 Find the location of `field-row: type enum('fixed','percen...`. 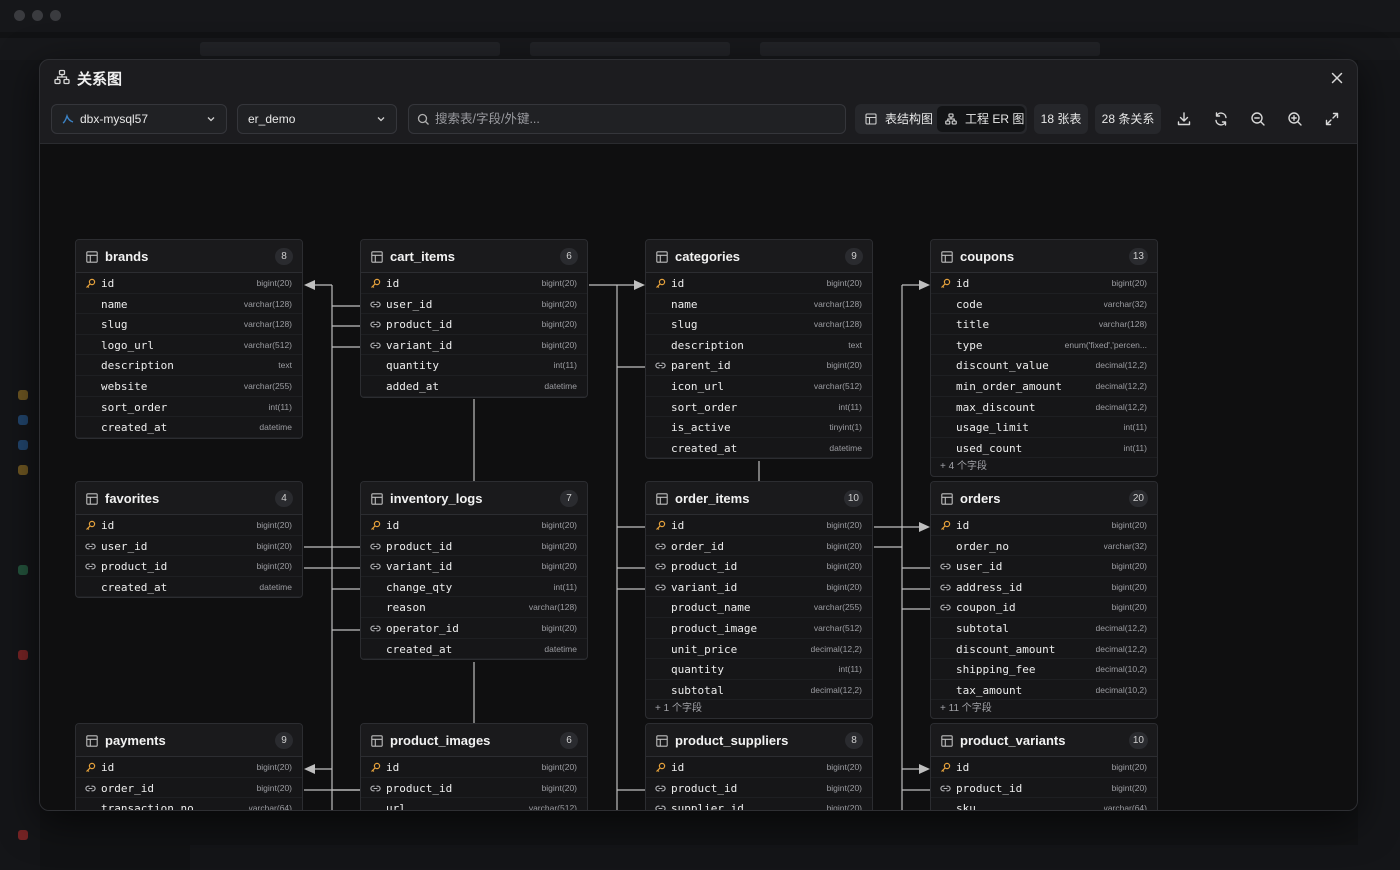

field-row: type enum('fixed','percen... is located at coordinates (1044, 345).